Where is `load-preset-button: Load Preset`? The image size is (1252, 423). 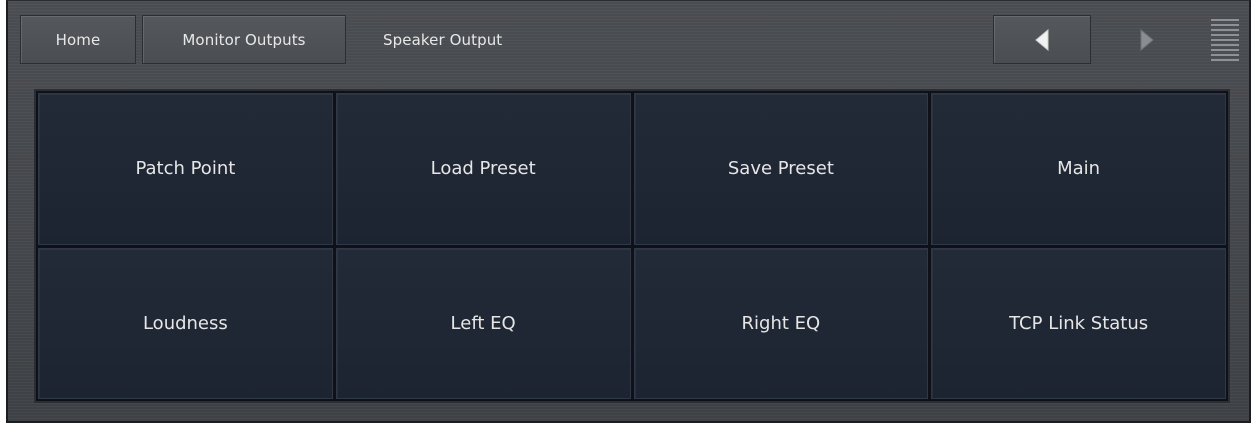 load-preset-button: Load Preset is located at coordinates (483, 169).